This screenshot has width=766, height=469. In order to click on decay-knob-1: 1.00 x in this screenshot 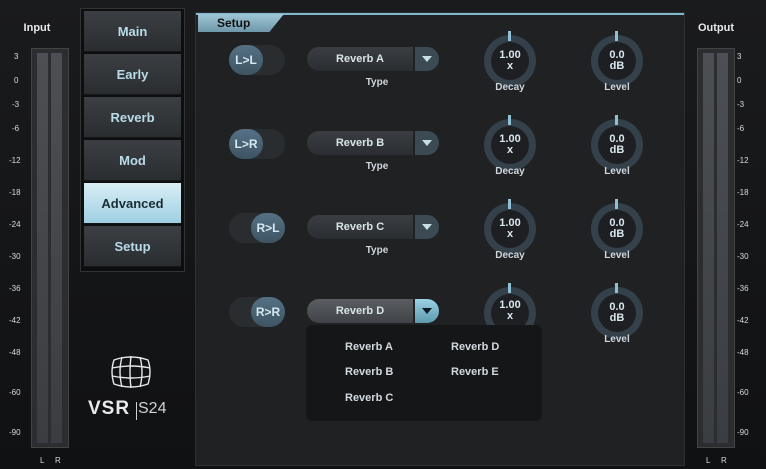, I will do `click(510, 59)`.